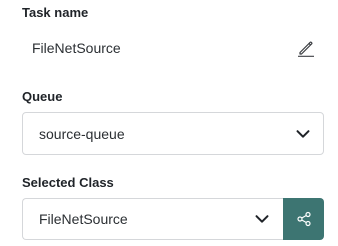 The width and height of the screenshot is (338, 246). I want to click on queue-label: Queue, so click(42, 96).